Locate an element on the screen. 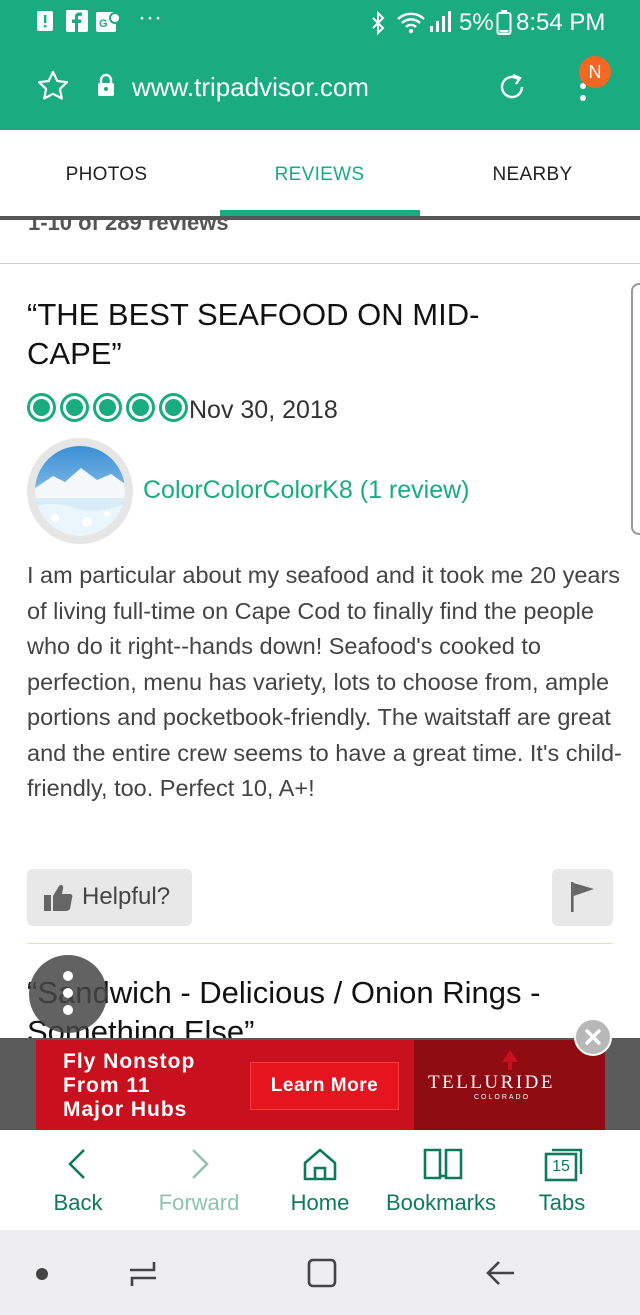 The image size is (640, 1315). home-label: Home is located at coordinates (320, 1202).